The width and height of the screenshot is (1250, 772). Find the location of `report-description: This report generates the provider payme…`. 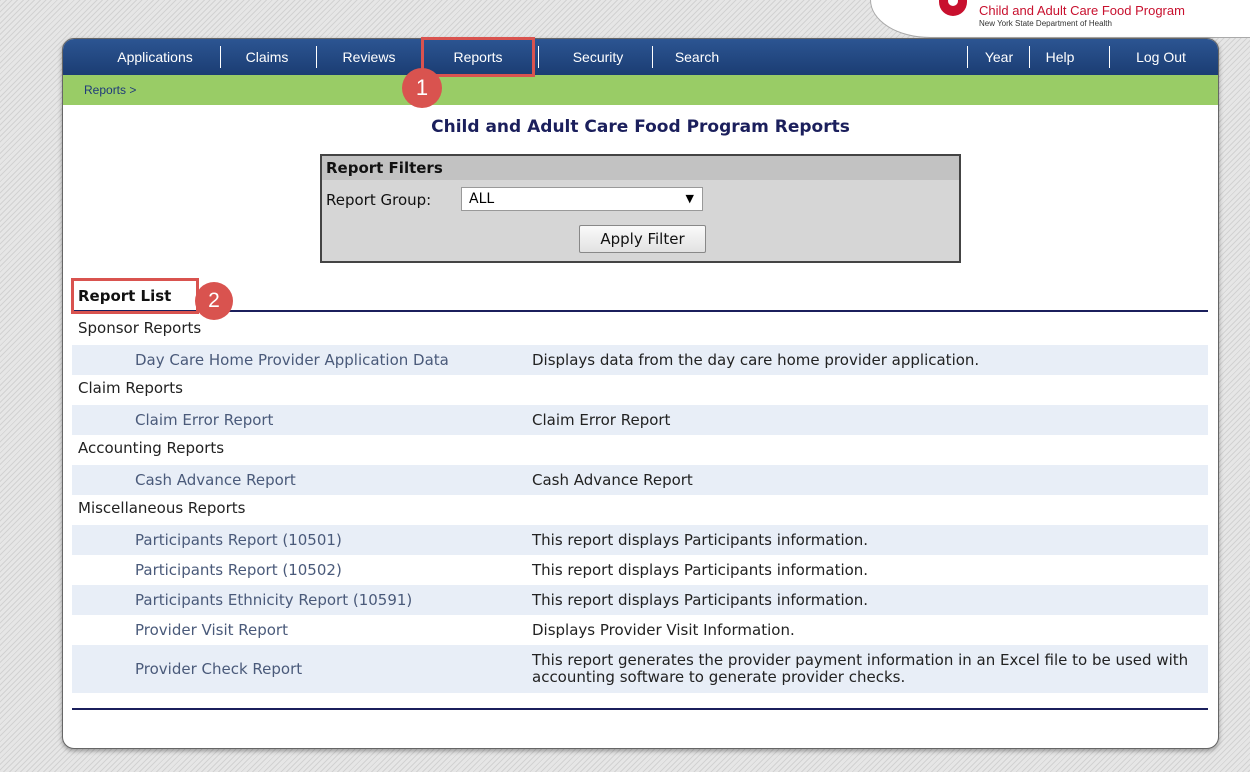

report-description: This report generates the provider payme… is located at coordinates (860, 668).